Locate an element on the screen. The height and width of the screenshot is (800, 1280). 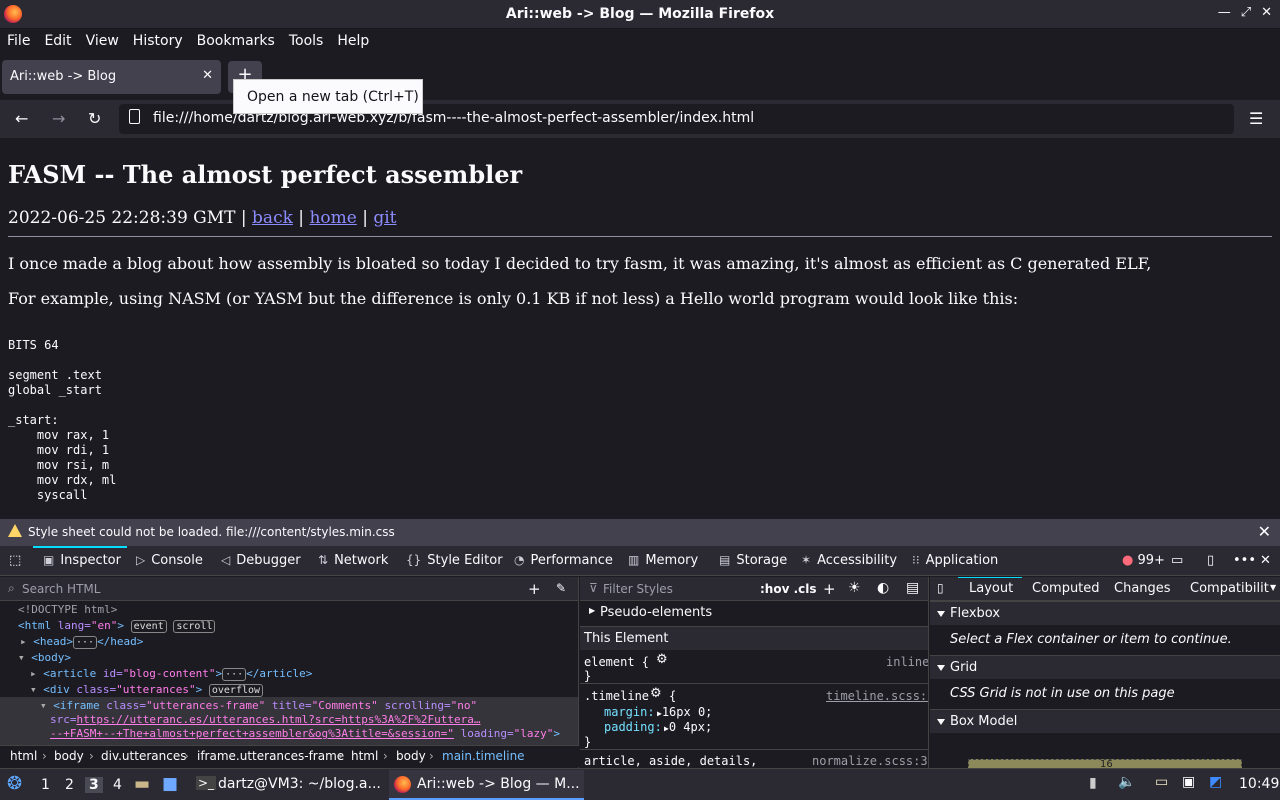
tab-layout: Layout is located at coordinates (991, 588).